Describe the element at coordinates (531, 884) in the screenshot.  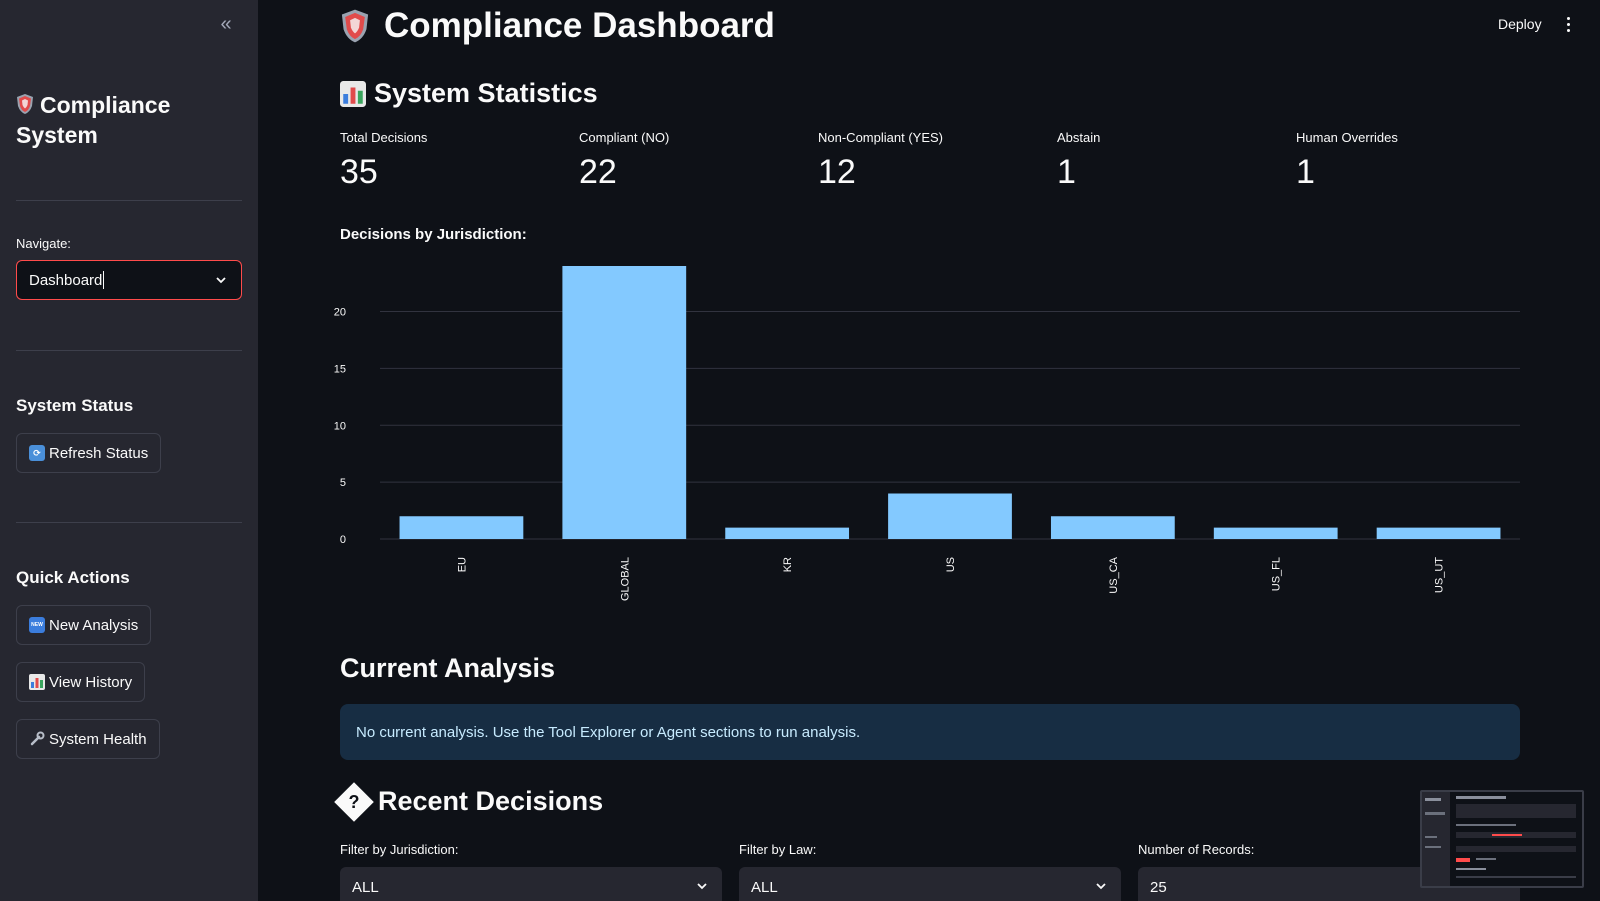
I see `filter-jurisdiction-select: ALL` at that location.